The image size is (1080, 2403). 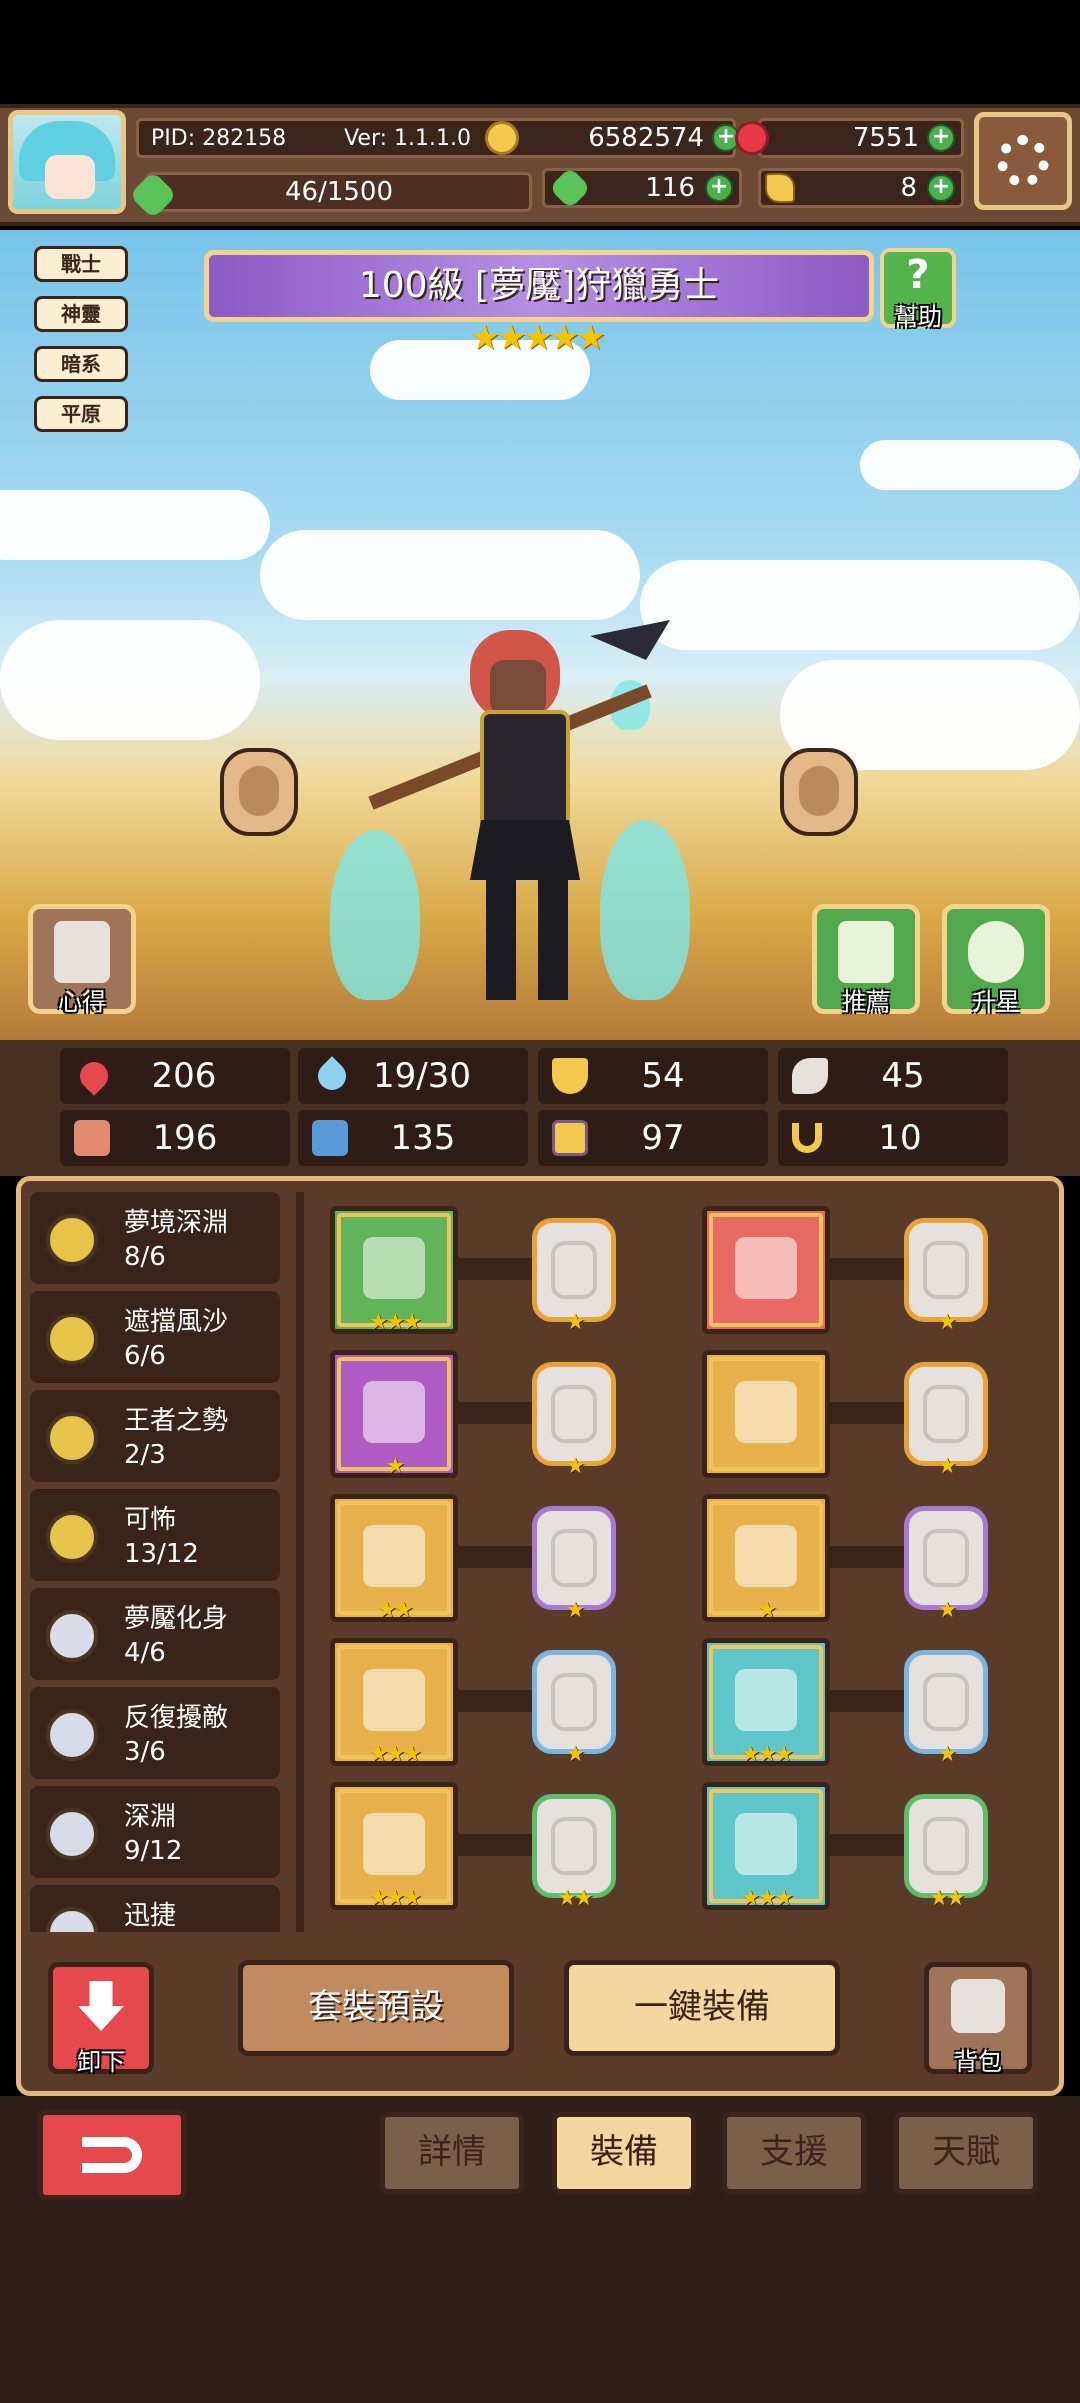 What do you see at coordinates (1023, 161) in the screenshot?
I see `settings-button` at bounding box center [1023, 161].